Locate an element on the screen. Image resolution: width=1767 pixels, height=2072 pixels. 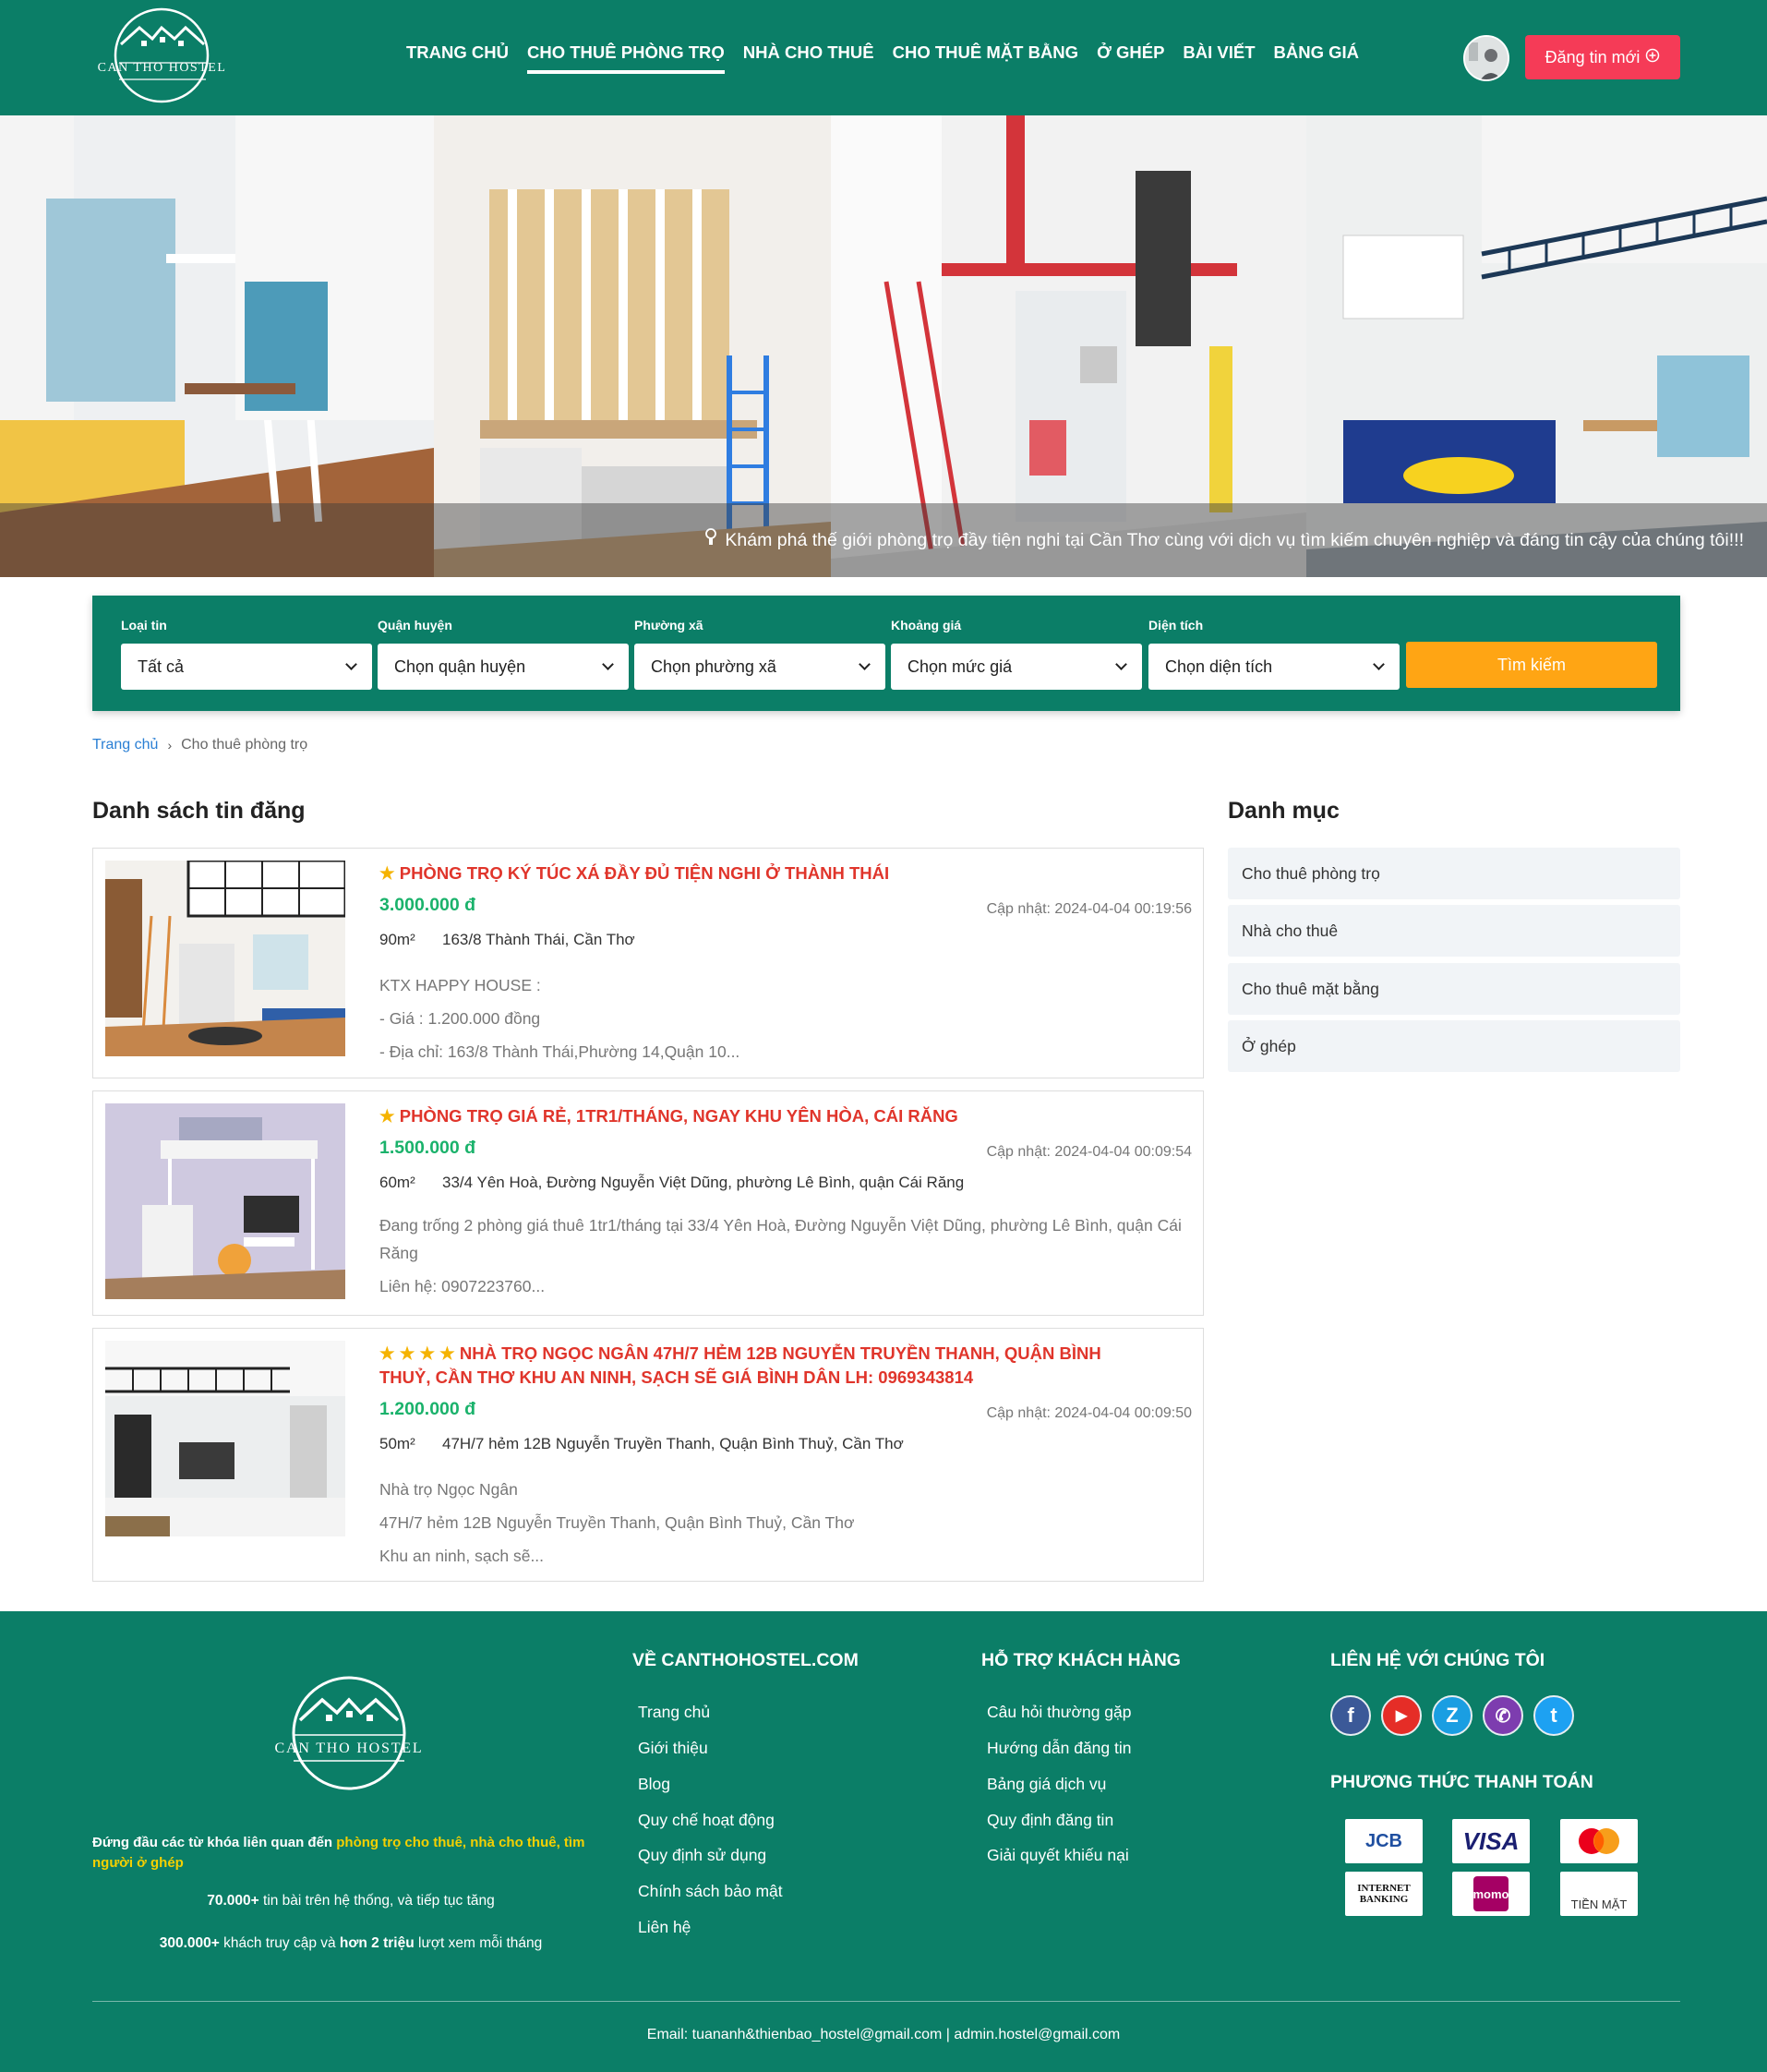
filter-district-label: Quận huyện is located at coordinates (415, 625).